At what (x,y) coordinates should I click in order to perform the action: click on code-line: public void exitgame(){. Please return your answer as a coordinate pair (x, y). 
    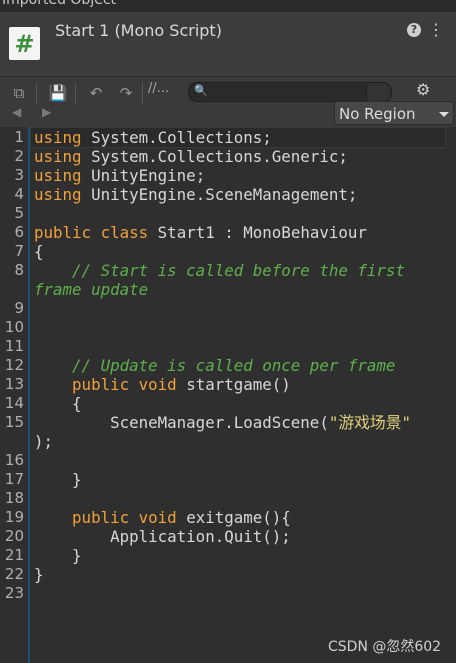
    Looking at the image, I should click on (162, 517).